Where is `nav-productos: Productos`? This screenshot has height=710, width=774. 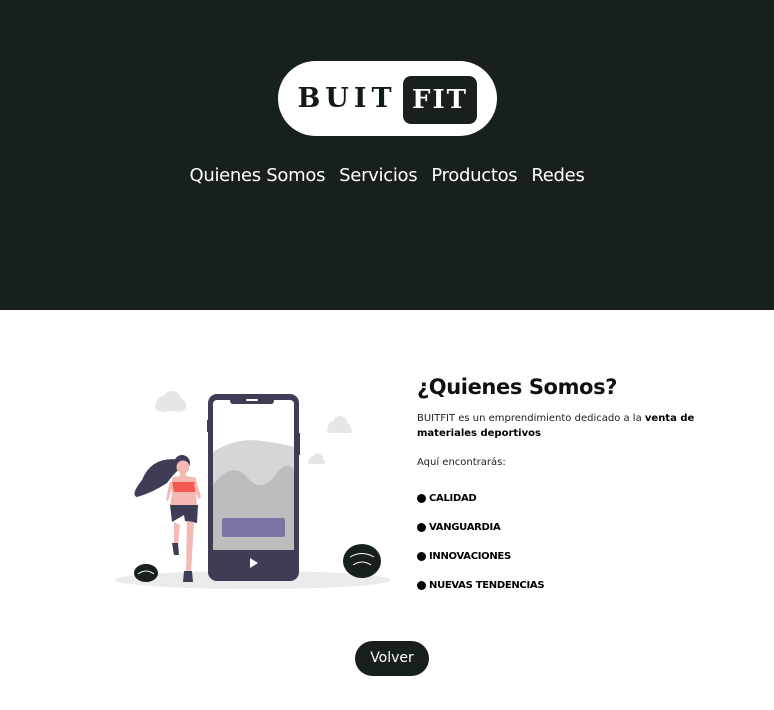
nav-productos: Productos is located at coordinates (474, 176).